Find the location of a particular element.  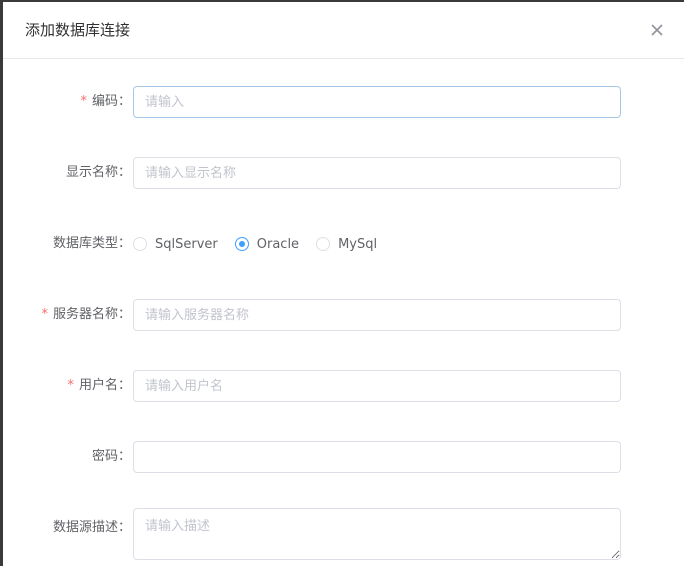

radio-oracle: Oracle is located at coordinates (267, 244).